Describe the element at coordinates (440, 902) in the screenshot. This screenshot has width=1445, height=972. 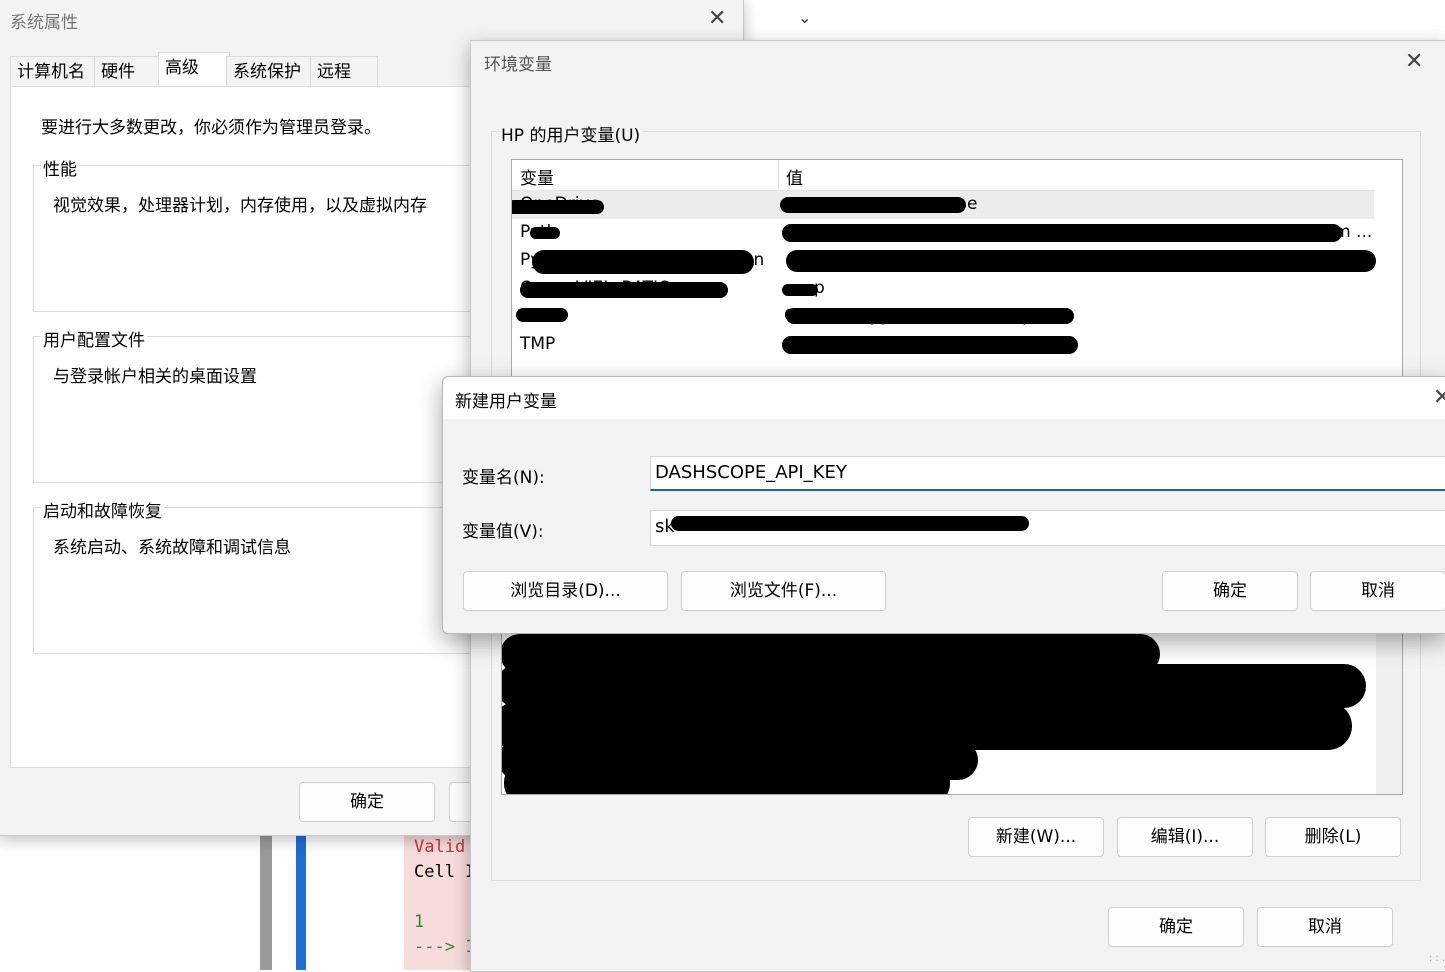
I see `editor-code-output: Valid Cell I 1 ---> 1` at that location.